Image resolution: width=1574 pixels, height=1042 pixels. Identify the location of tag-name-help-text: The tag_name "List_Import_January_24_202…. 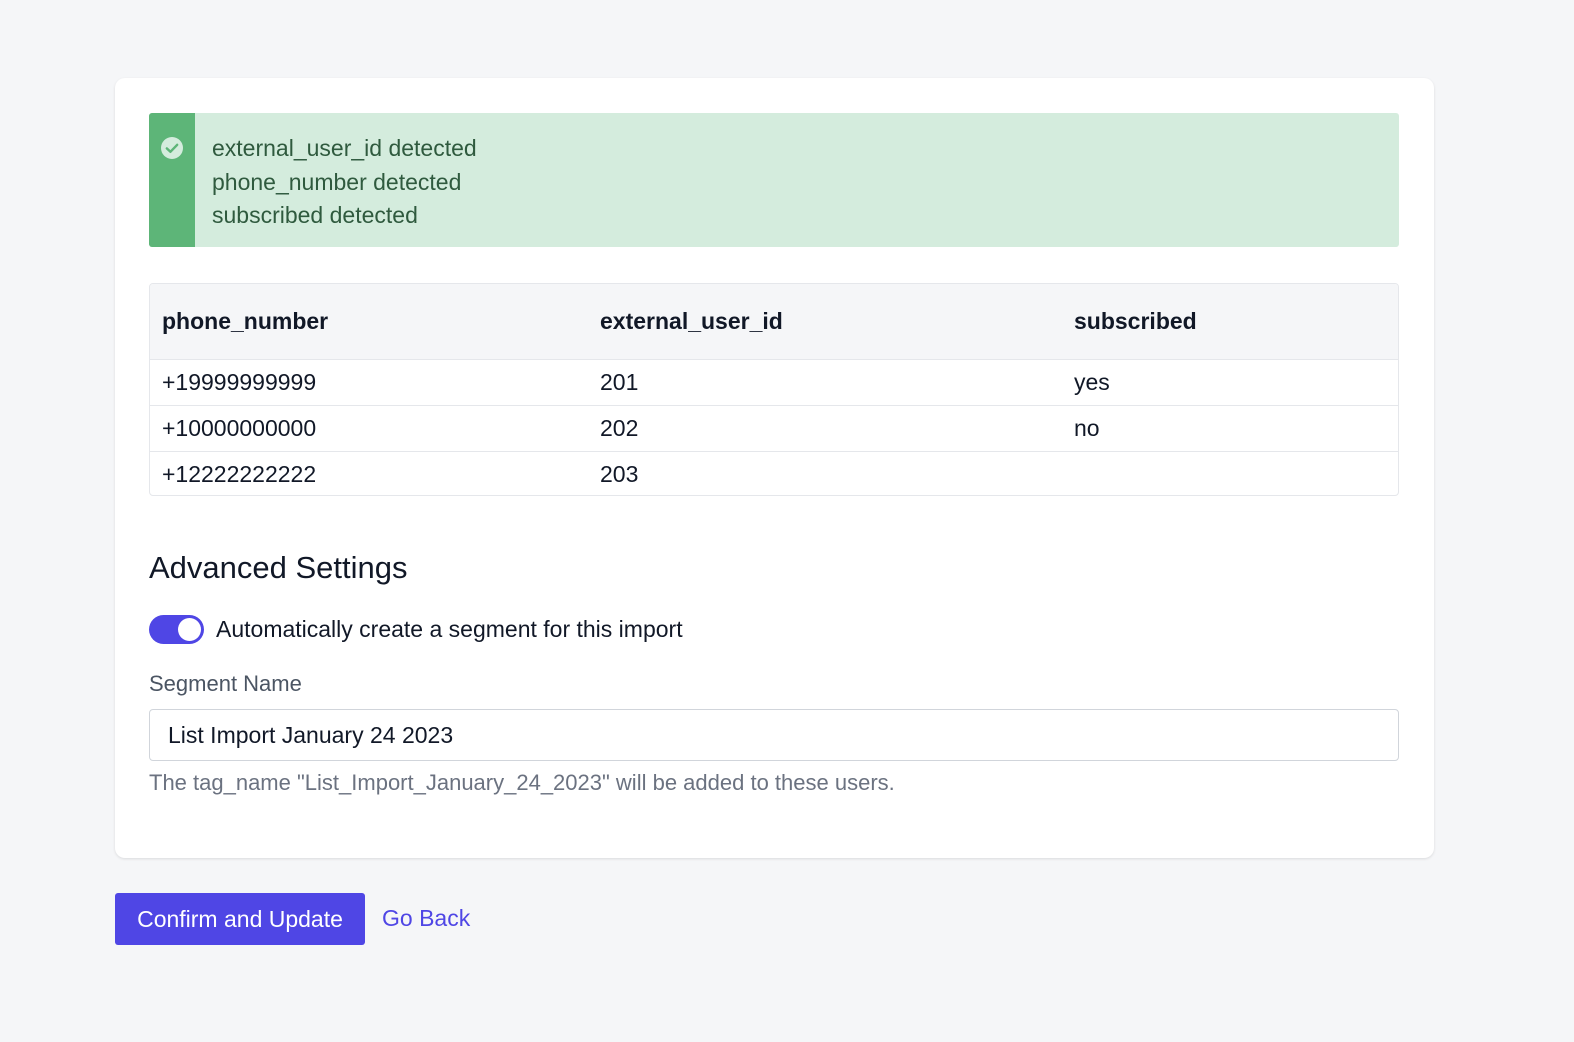
(522, 782).